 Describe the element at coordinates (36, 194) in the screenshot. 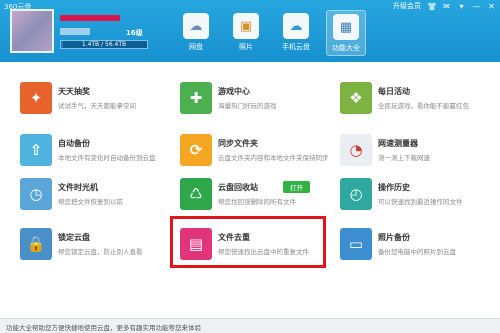

I see `time-machine-icon: ◷` at that location.